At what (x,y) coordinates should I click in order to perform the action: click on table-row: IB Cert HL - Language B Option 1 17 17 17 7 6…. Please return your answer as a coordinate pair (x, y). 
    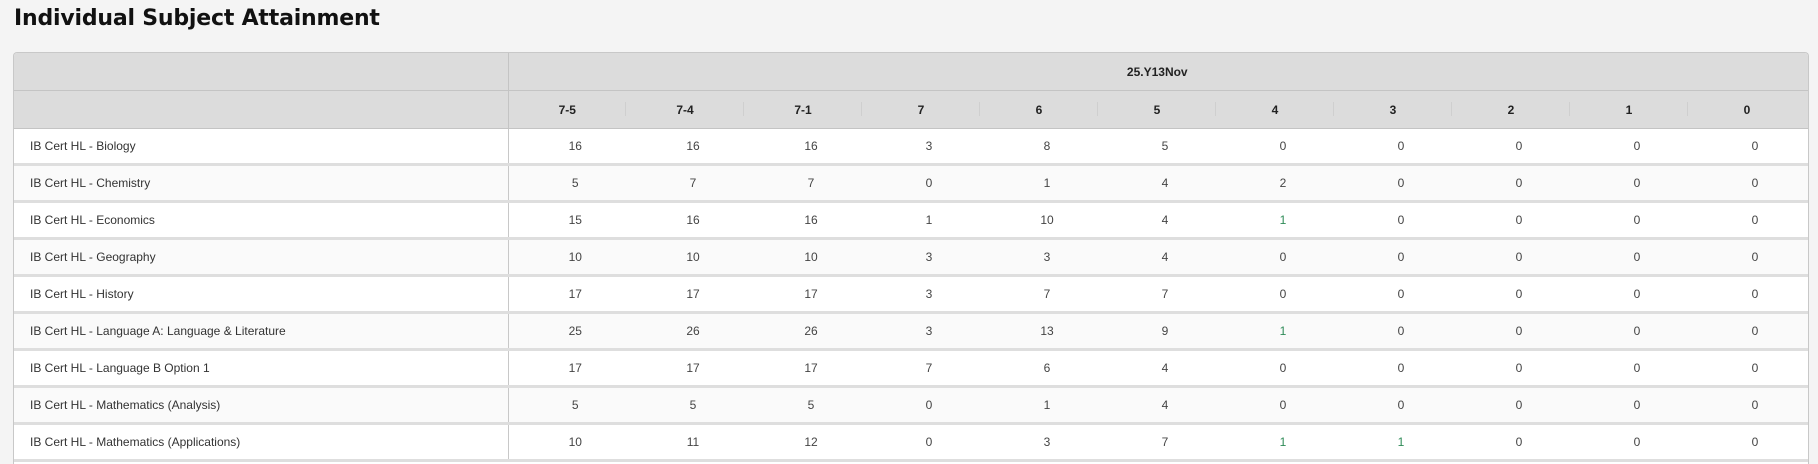
    Looking at the image, I should click on (911, 368).